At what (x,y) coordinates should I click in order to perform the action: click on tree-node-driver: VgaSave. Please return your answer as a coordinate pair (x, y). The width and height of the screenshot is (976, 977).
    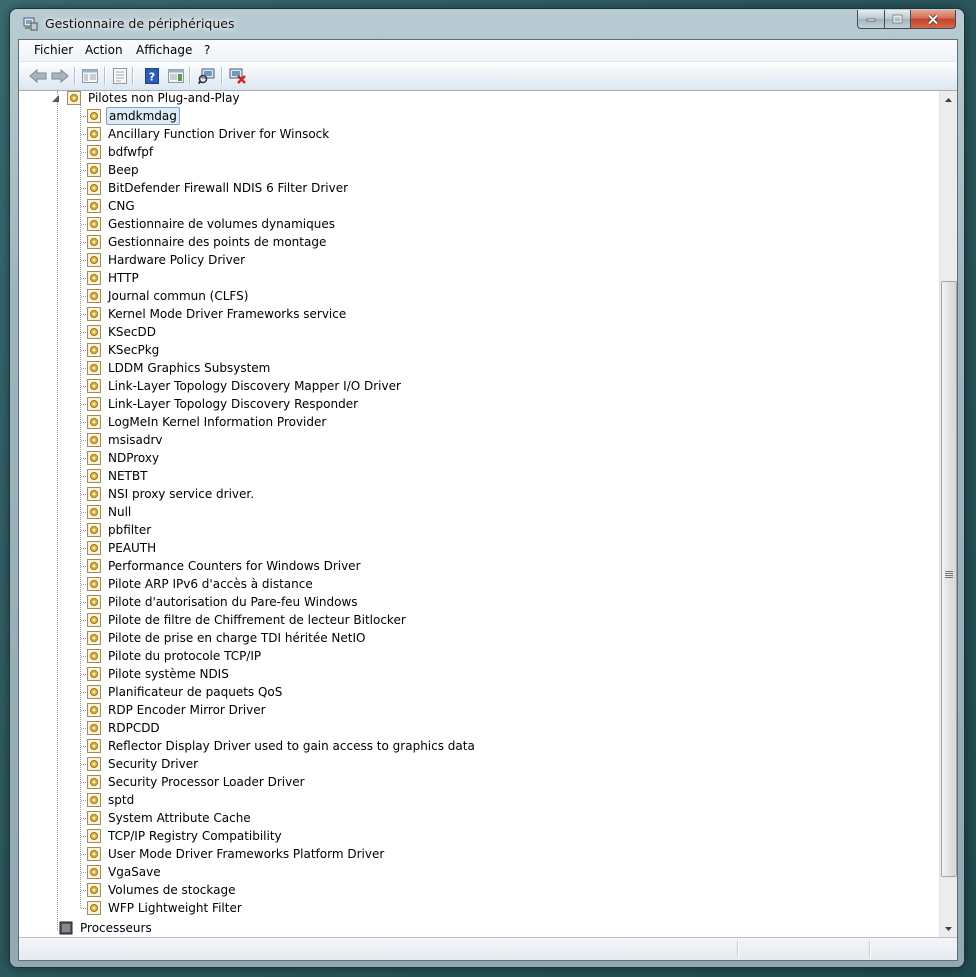
    Looking at the image, I should click on (125, 872).